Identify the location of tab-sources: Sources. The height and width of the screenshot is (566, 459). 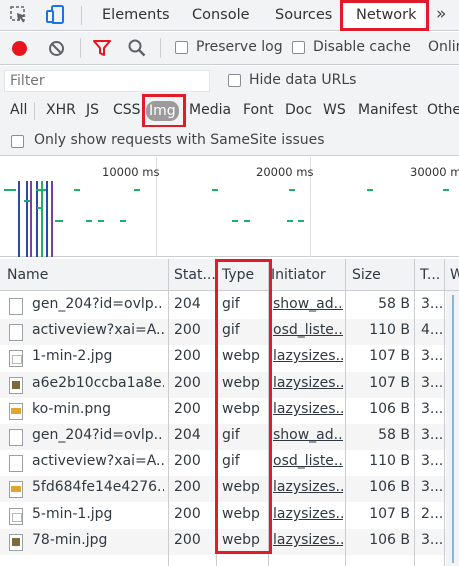
(303, 15).